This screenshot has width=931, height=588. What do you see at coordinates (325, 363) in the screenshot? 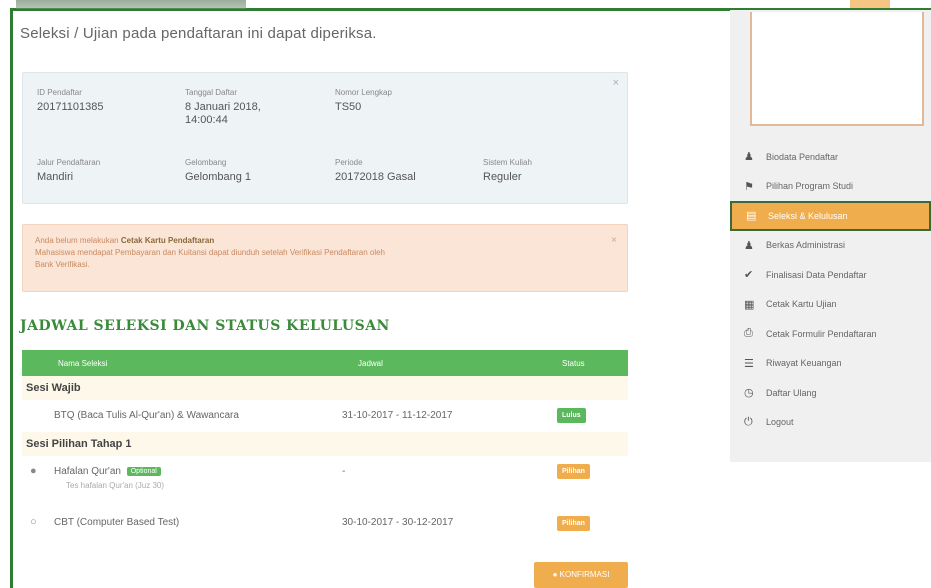
I see `table-header: Nama Seleksi Jadwal Status` at bounding box center [325, 363].